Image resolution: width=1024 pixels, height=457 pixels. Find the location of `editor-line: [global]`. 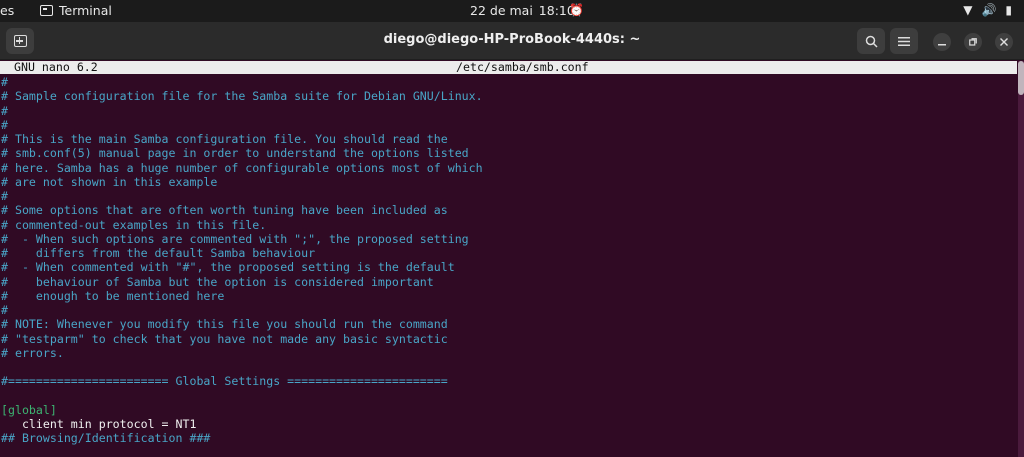

editor-line: [global] is located at coordinates (29, 409).